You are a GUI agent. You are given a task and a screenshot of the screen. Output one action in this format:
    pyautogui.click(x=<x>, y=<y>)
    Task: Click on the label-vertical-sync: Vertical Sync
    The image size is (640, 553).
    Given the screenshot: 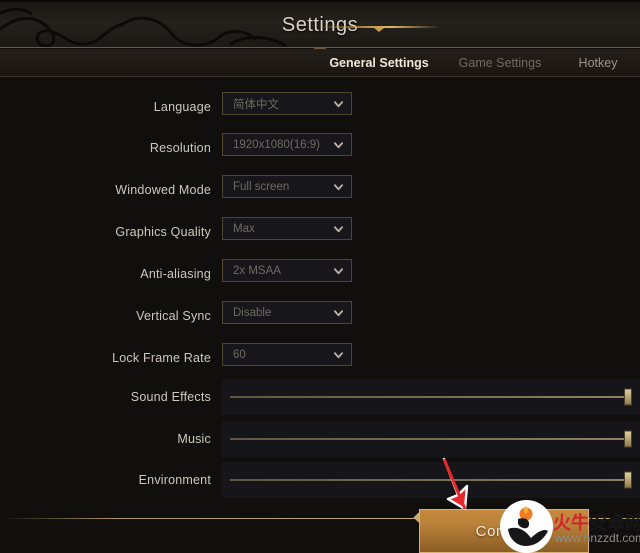 What is the action you would take?
    pyautogui.click(x=173, y=316)
    